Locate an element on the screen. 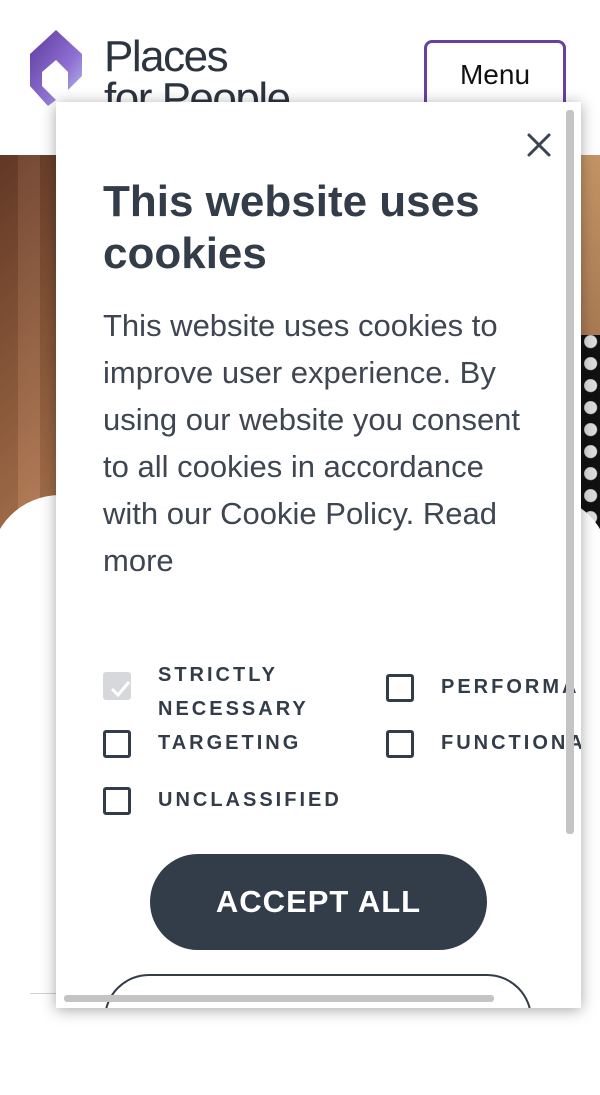 The image size is (600, 1095). checkbox-performance: PERFORMA is located at coordinates (482, 689).